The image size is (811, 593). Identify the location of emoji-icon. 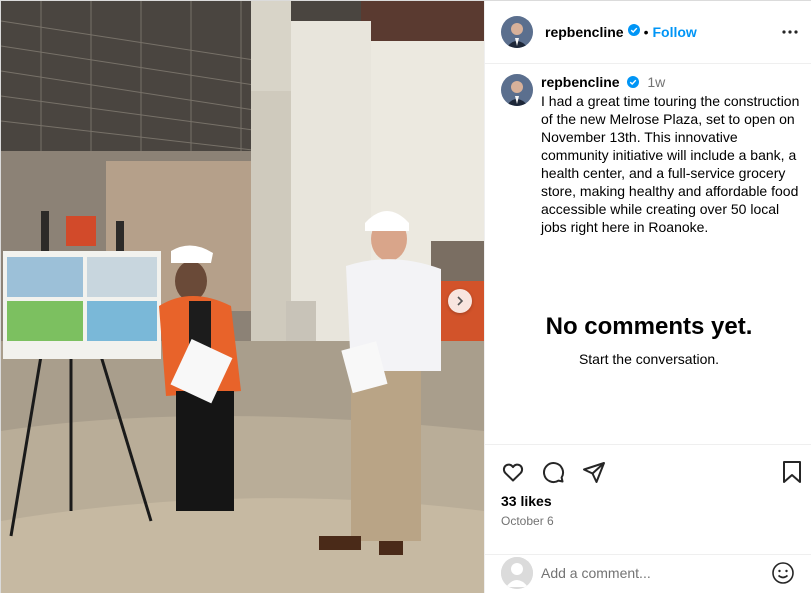
(783, 575).